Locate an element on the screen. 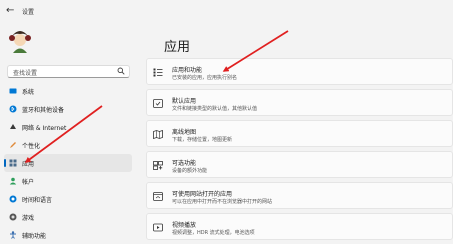  account-icon is located at coordinates (13, 181).